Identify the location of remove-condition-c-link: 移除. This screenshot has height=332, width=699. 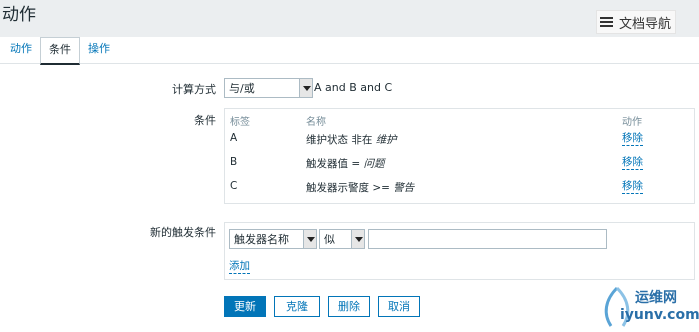
(632, 187).